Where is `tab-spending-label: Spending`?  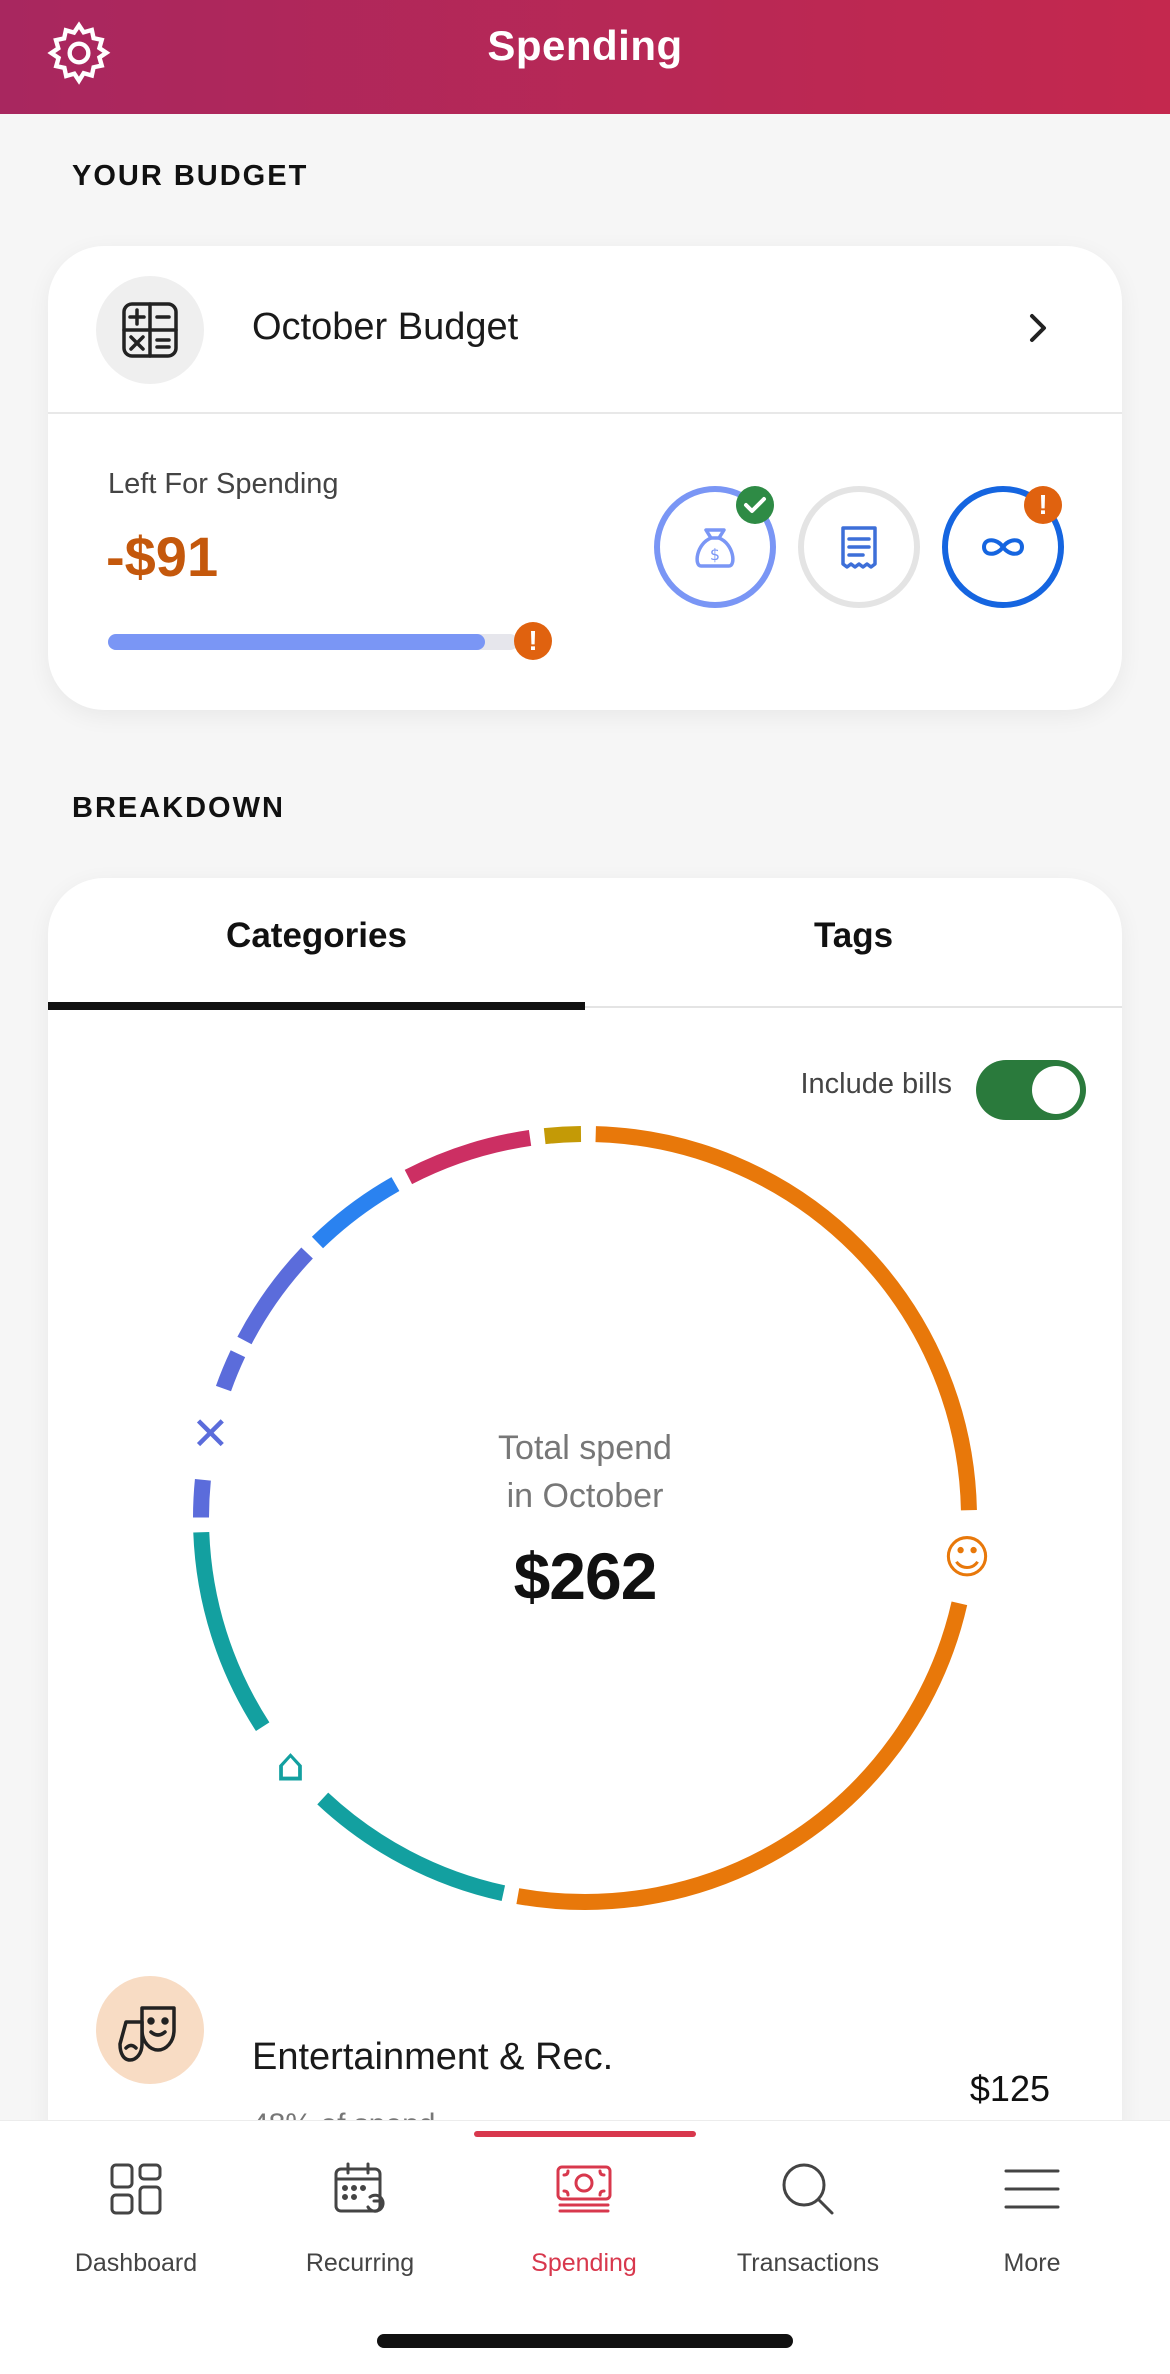
tab-spending-label: Spending is located at coordinates (584, 2263).